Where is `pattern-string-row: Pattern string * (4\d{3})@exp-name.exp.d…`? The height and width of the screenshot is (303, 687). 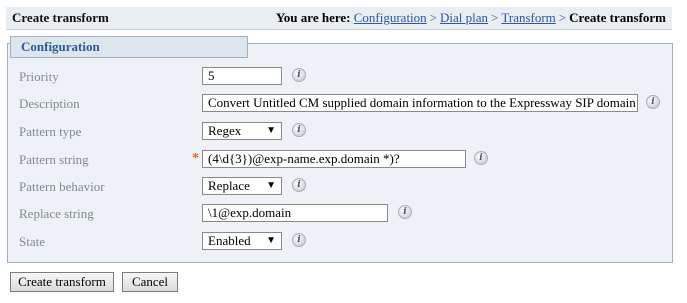
pattern-string-row: Pattern string * (4\d{3})@exp-name.exp.d… is located at coordinates (343, 160).